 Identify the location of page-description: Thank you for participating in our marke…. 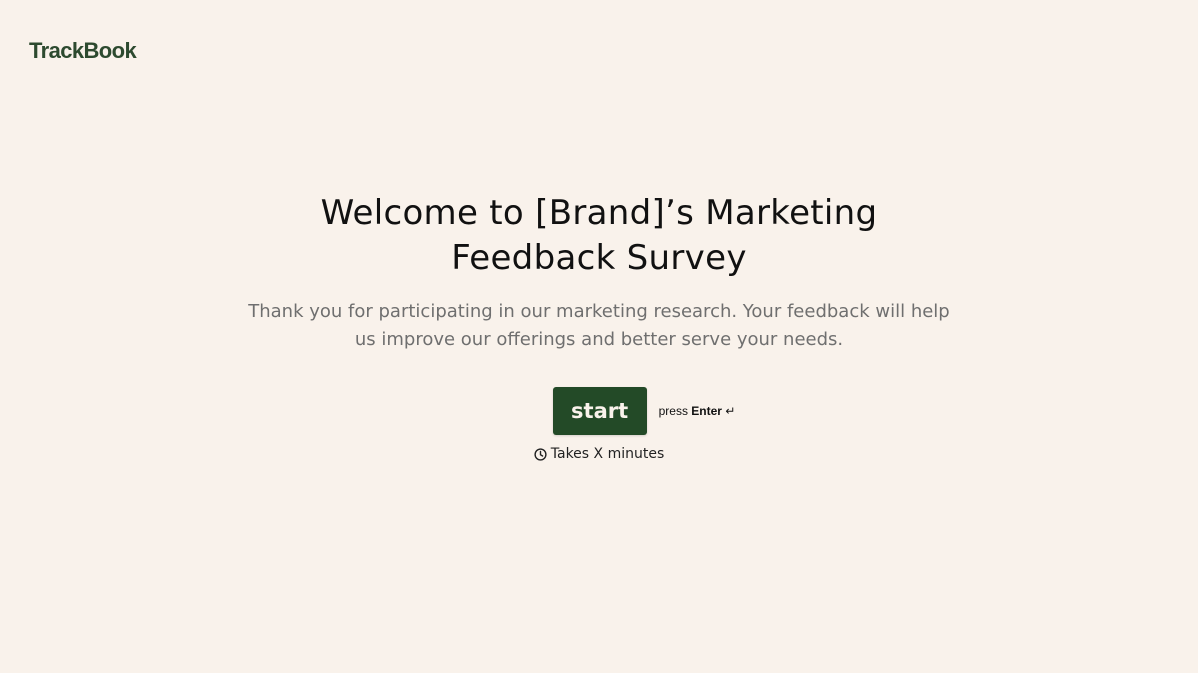
(599, 325).